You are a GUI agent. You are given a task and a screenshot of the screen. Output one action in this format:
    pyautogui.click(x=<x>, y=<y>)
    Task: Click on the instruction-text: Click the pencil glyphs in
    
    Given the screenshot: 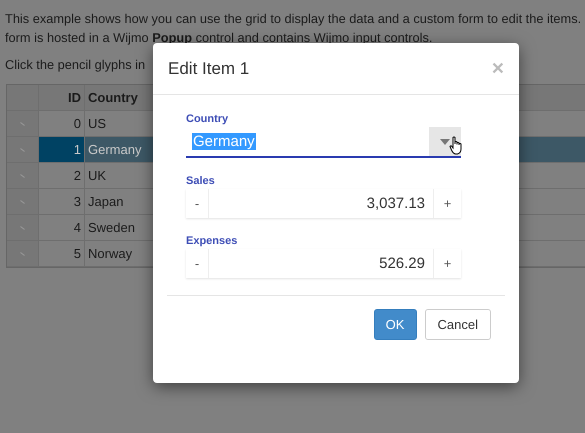 What is the action you would take?
    pyautogui.click(x=75, y=65)
    